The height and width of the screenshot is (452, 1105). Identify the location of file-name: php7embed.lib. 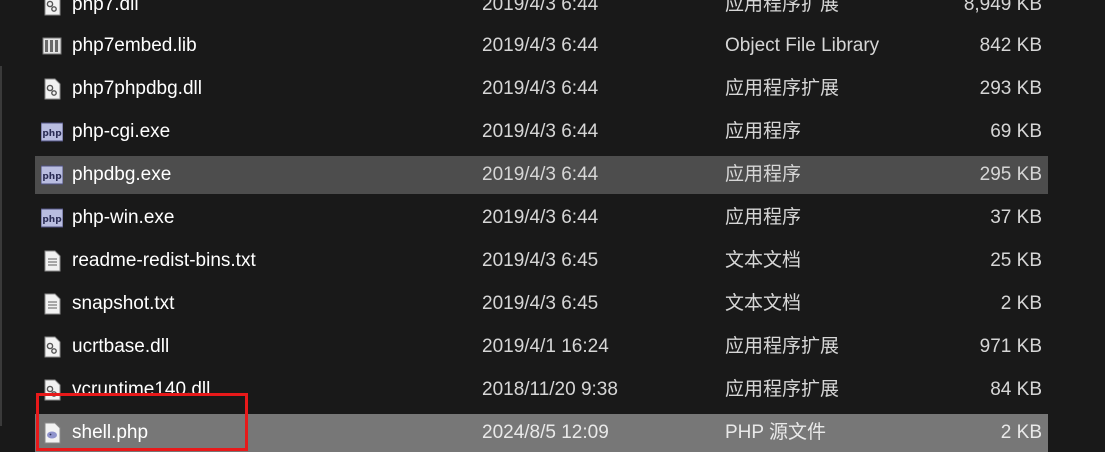
(134, 45).